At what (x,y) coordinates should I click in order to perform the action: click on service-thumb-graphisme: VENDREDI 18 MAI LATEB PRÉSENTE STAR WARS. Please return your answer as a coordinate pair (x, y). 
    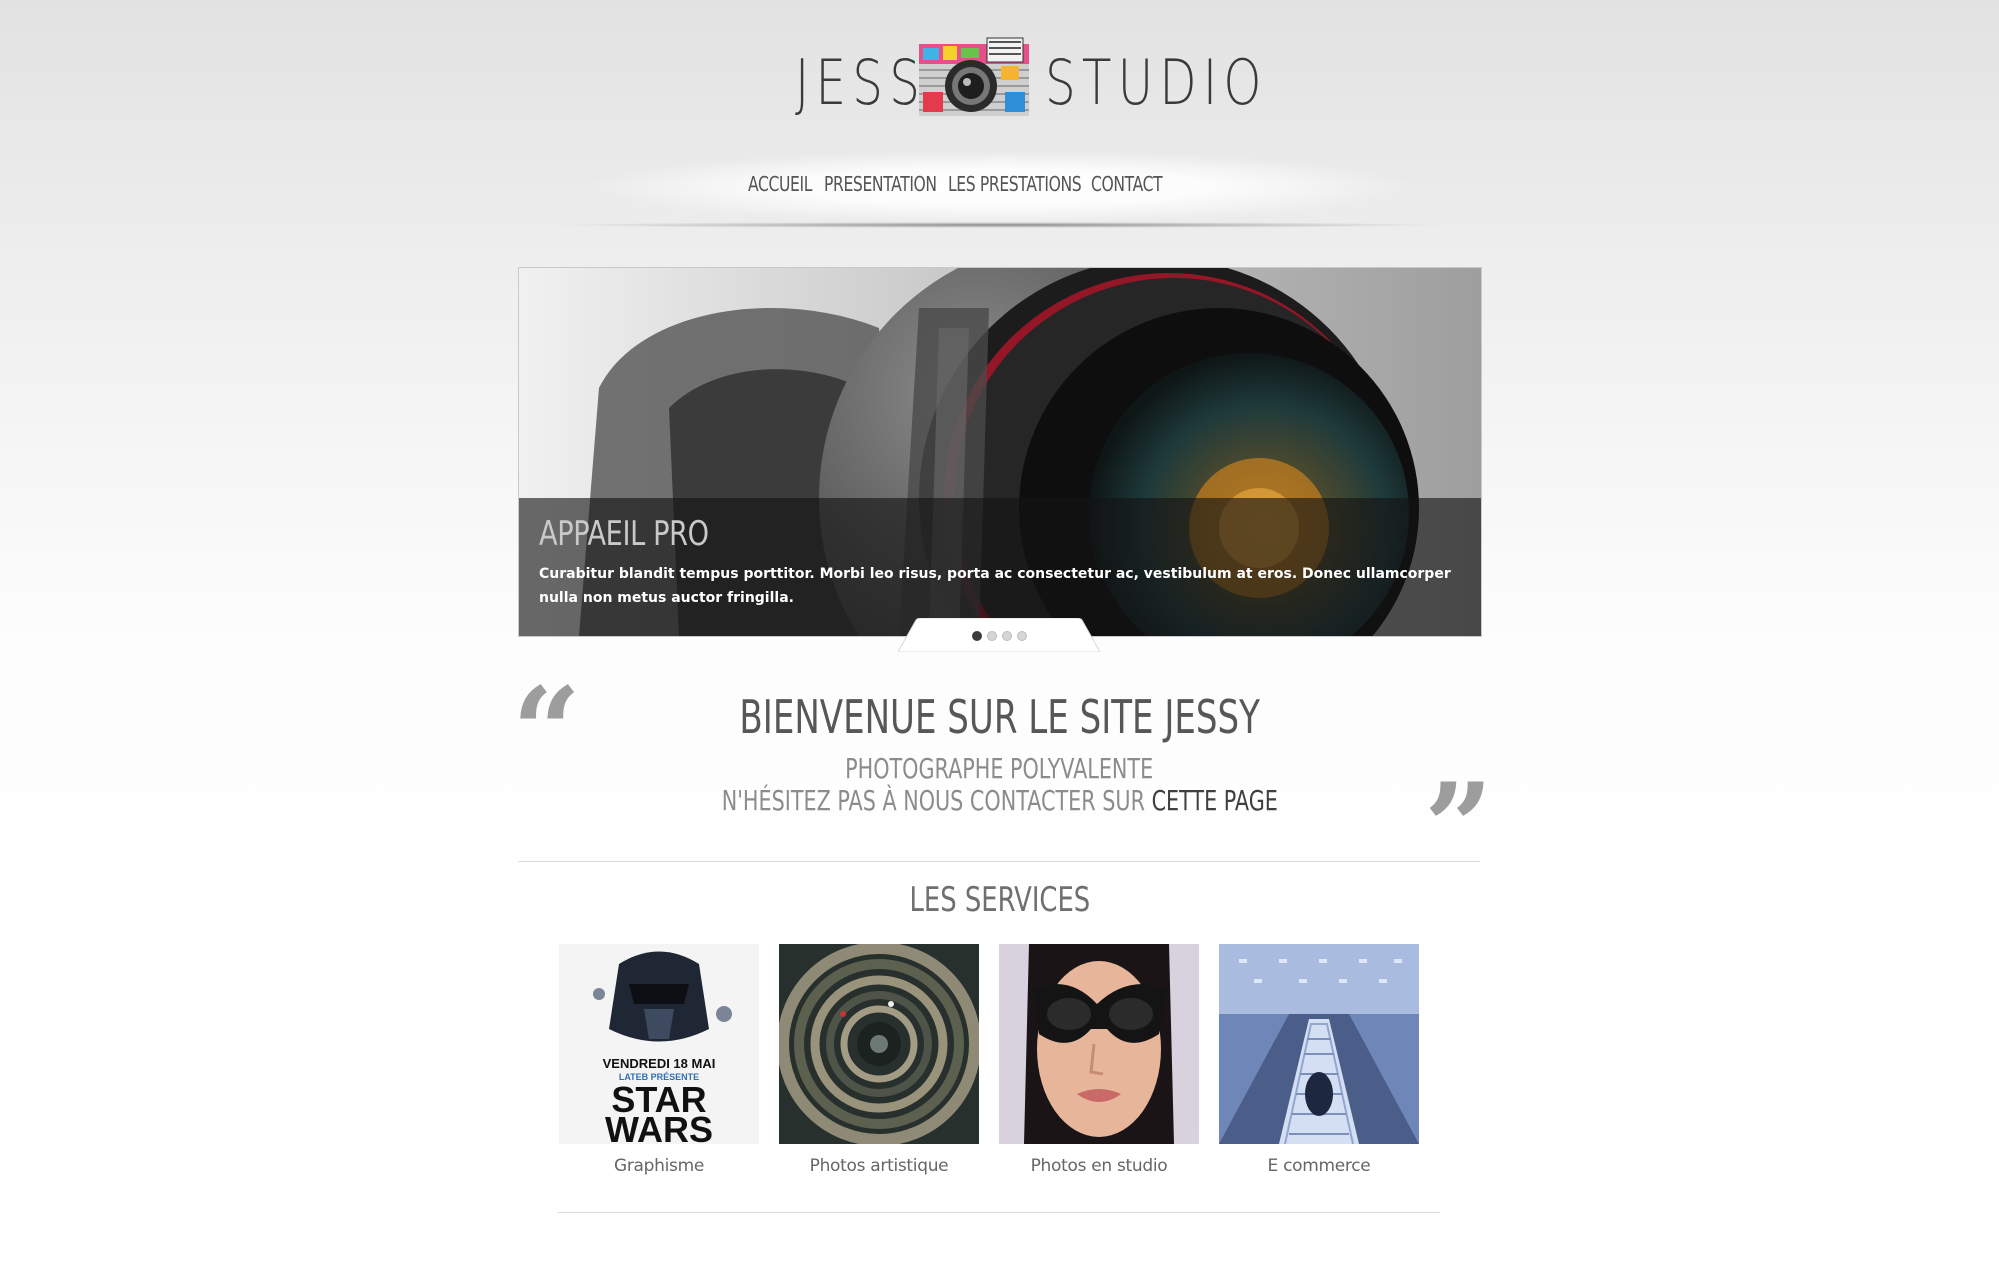
    Looking at the image, I should click on (659, 1044).